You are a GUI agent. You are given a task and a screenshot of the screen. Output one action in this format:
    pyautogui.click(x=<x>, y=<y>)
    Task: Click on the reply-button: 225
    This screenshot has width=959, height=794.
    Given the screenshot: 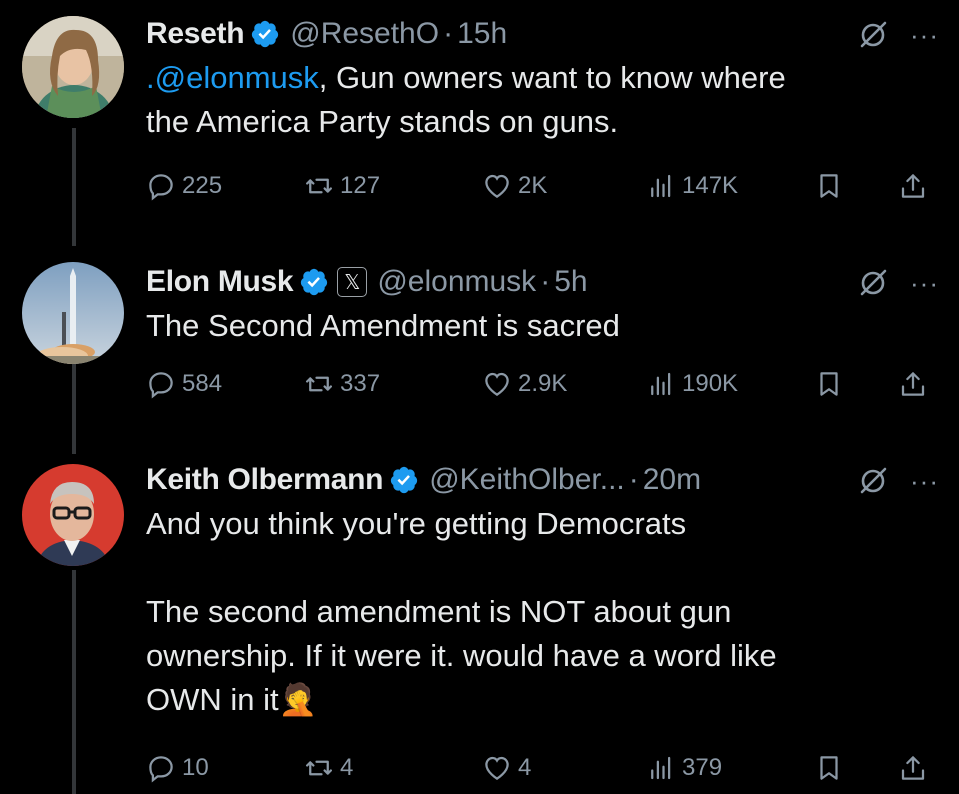 What is the action you would take?
    pyautogui.click(x=184, y=186)
    